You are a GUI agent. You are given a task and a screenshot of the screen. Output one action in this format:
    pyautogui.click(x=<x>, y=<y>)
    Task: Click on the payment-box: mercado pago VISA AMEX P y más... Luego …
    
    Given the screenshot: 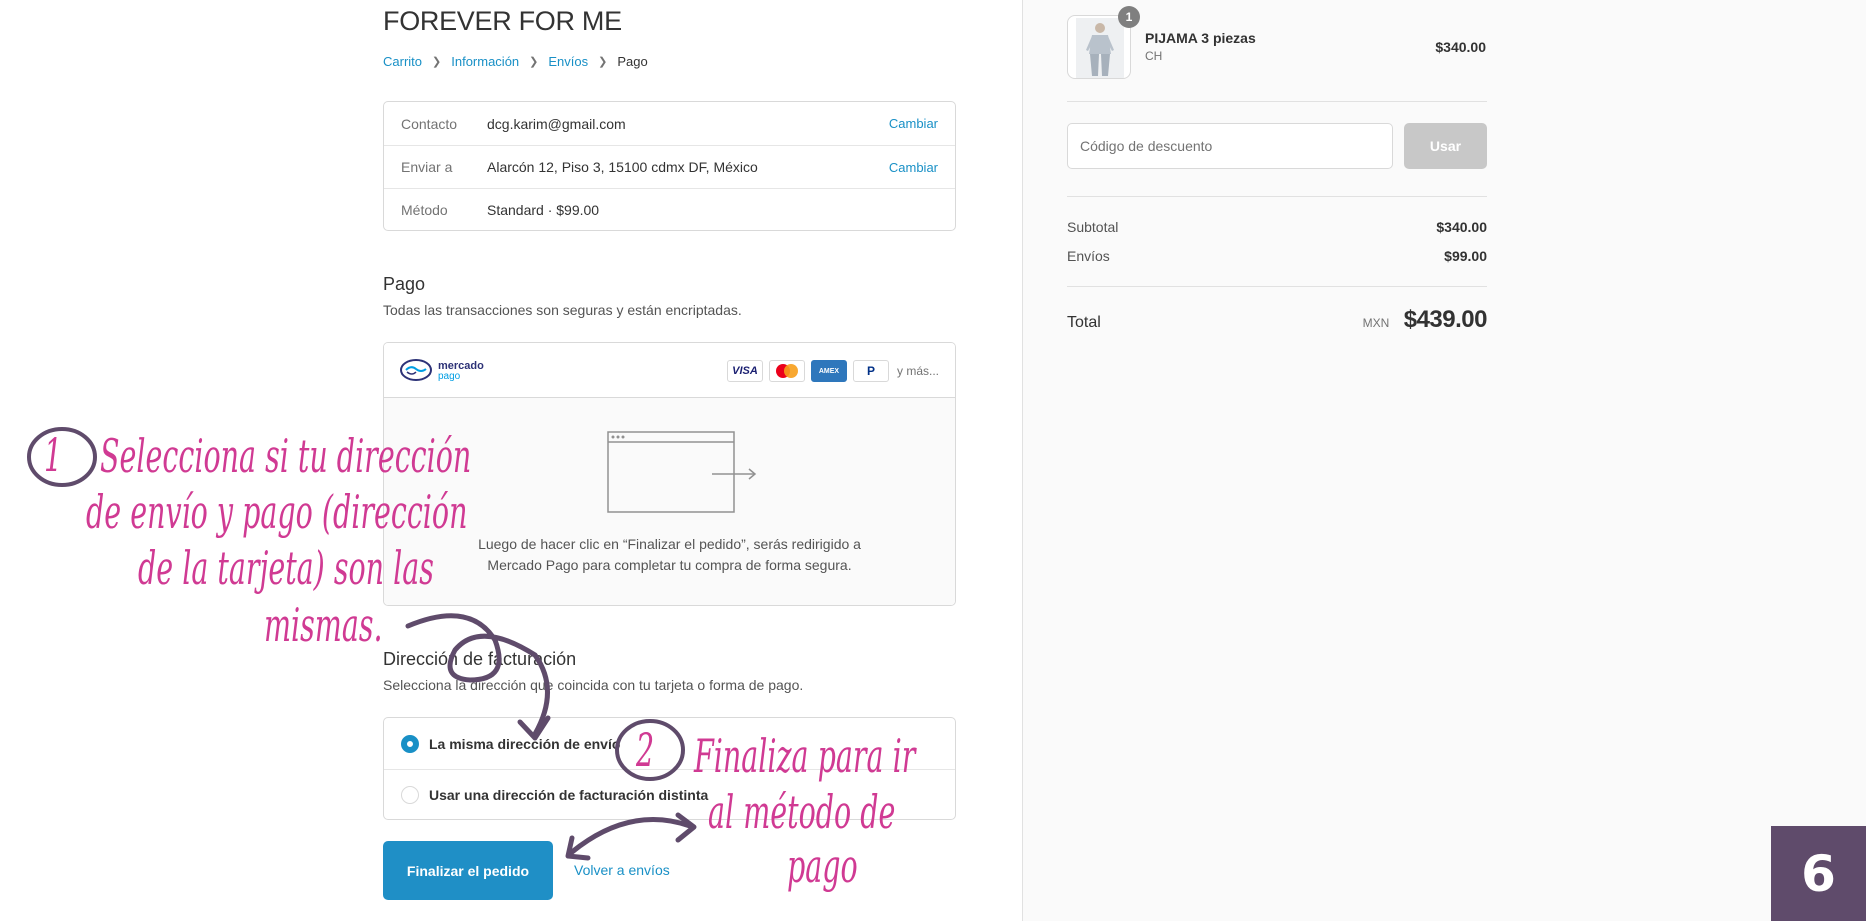 What is the action you would take?
    pyautogui.click(x=669, y=474)
    